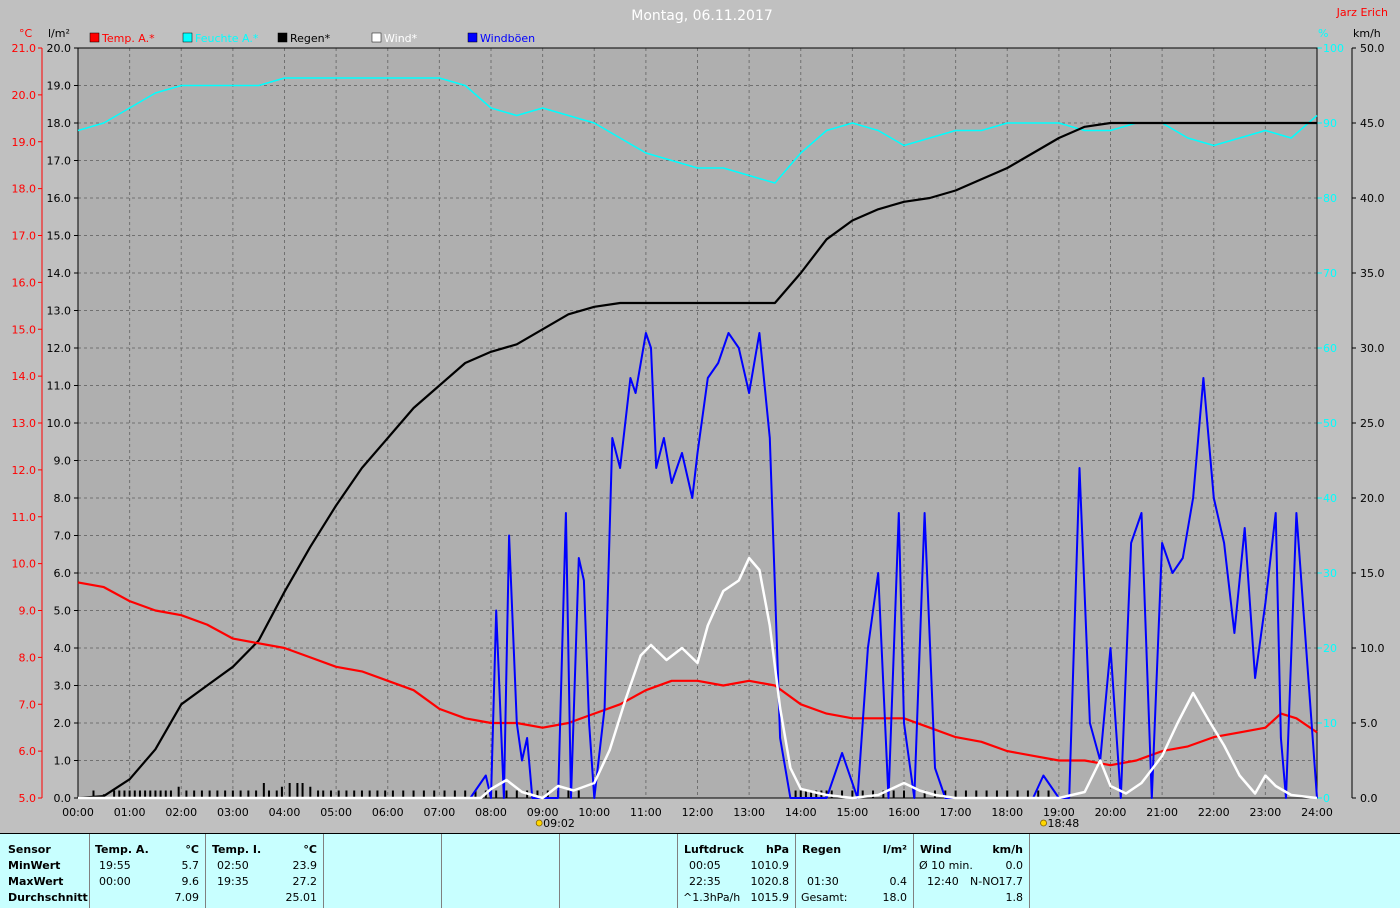 Image resolution: width=1400 pixels, height=908 pixels. Describe the element at coordinates (1111, 812) in the screenshot. I see `x-tick-label: 20:00` at that location.